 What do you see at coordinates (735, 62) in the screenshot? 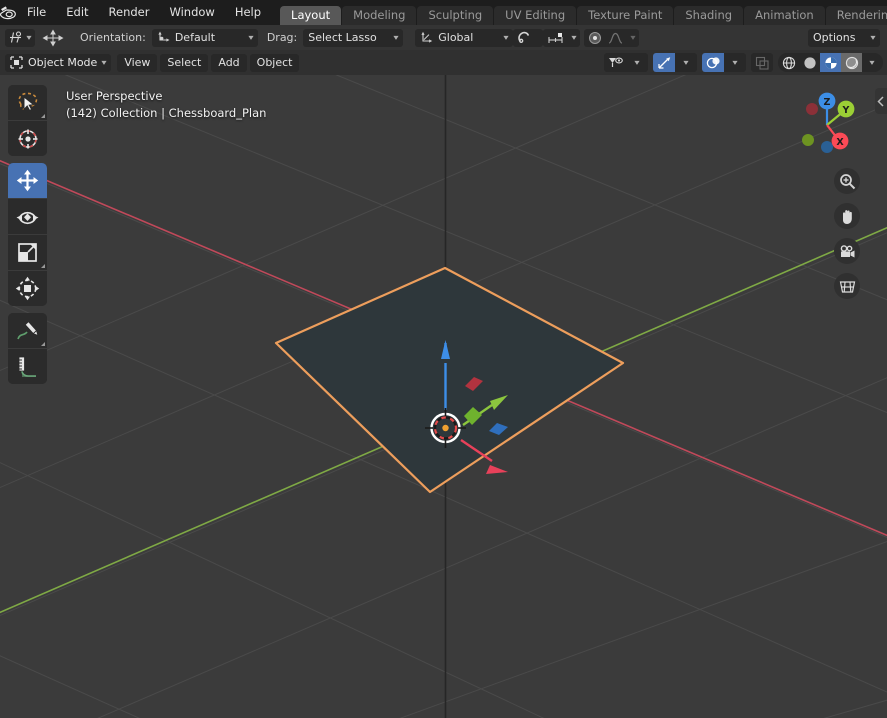
I see `overlays-chevron: ▾` at bounding box center [735, 62].